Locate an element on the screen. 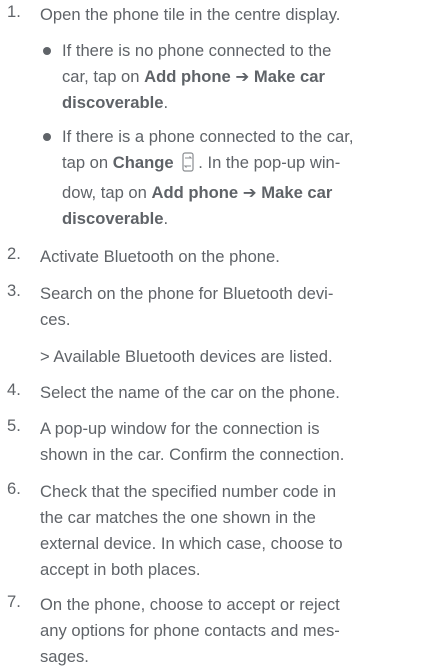  step-text: ces. is located at coordinates (55, 319).